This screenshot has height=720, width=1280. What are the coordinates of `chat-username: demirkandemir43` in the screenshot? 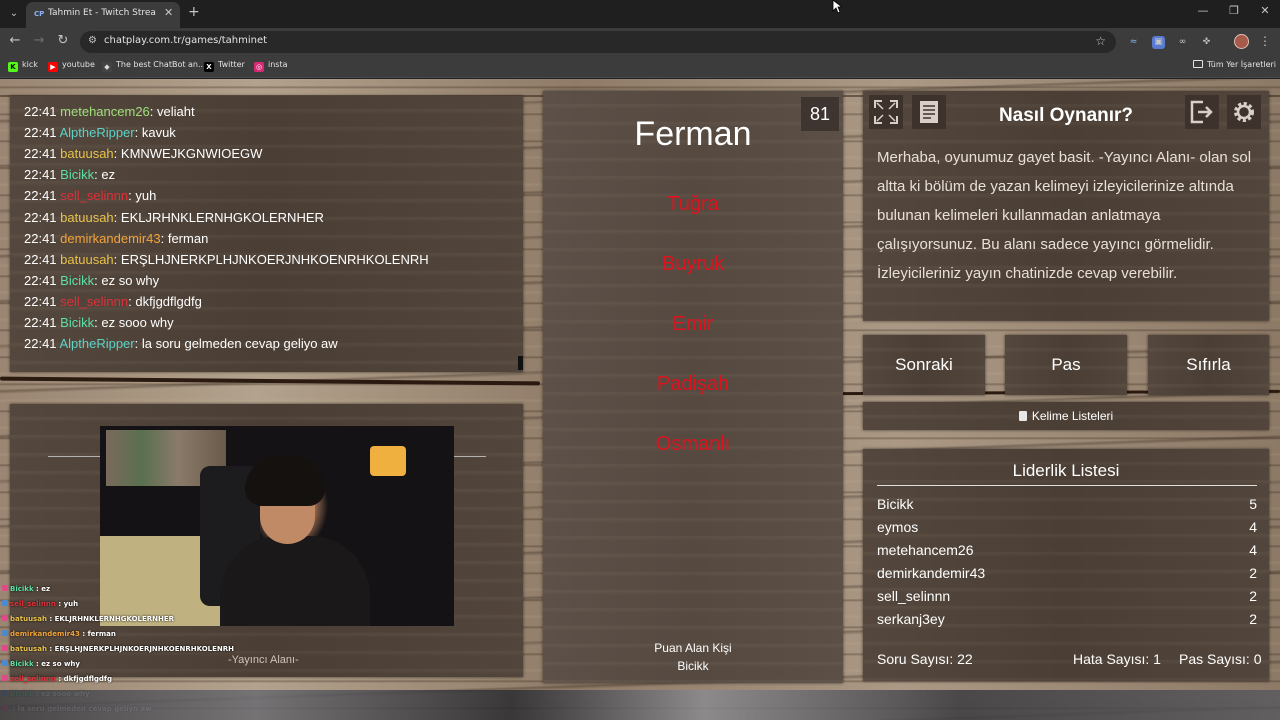 It's located at (110, 238).